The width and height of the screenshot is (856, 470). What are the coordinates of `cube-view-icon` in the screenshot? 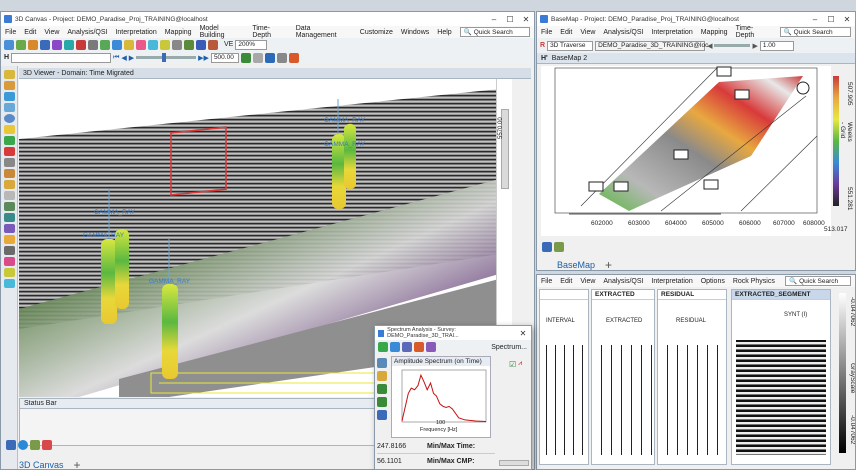 It's located at (269, 57).